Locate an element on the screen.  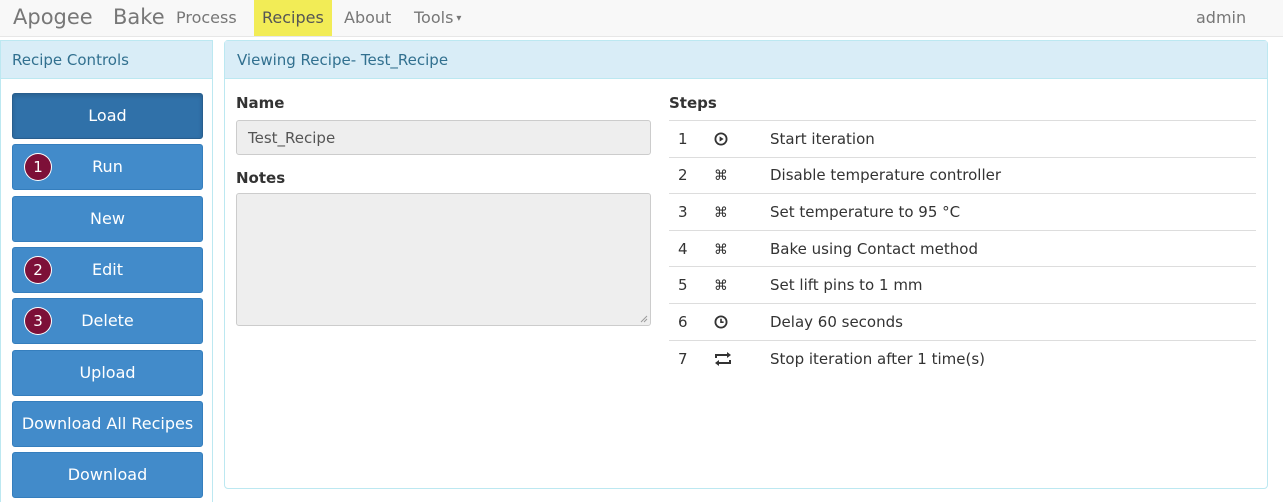
edit-button: 2 Edit is located at coordinates (107, 270).